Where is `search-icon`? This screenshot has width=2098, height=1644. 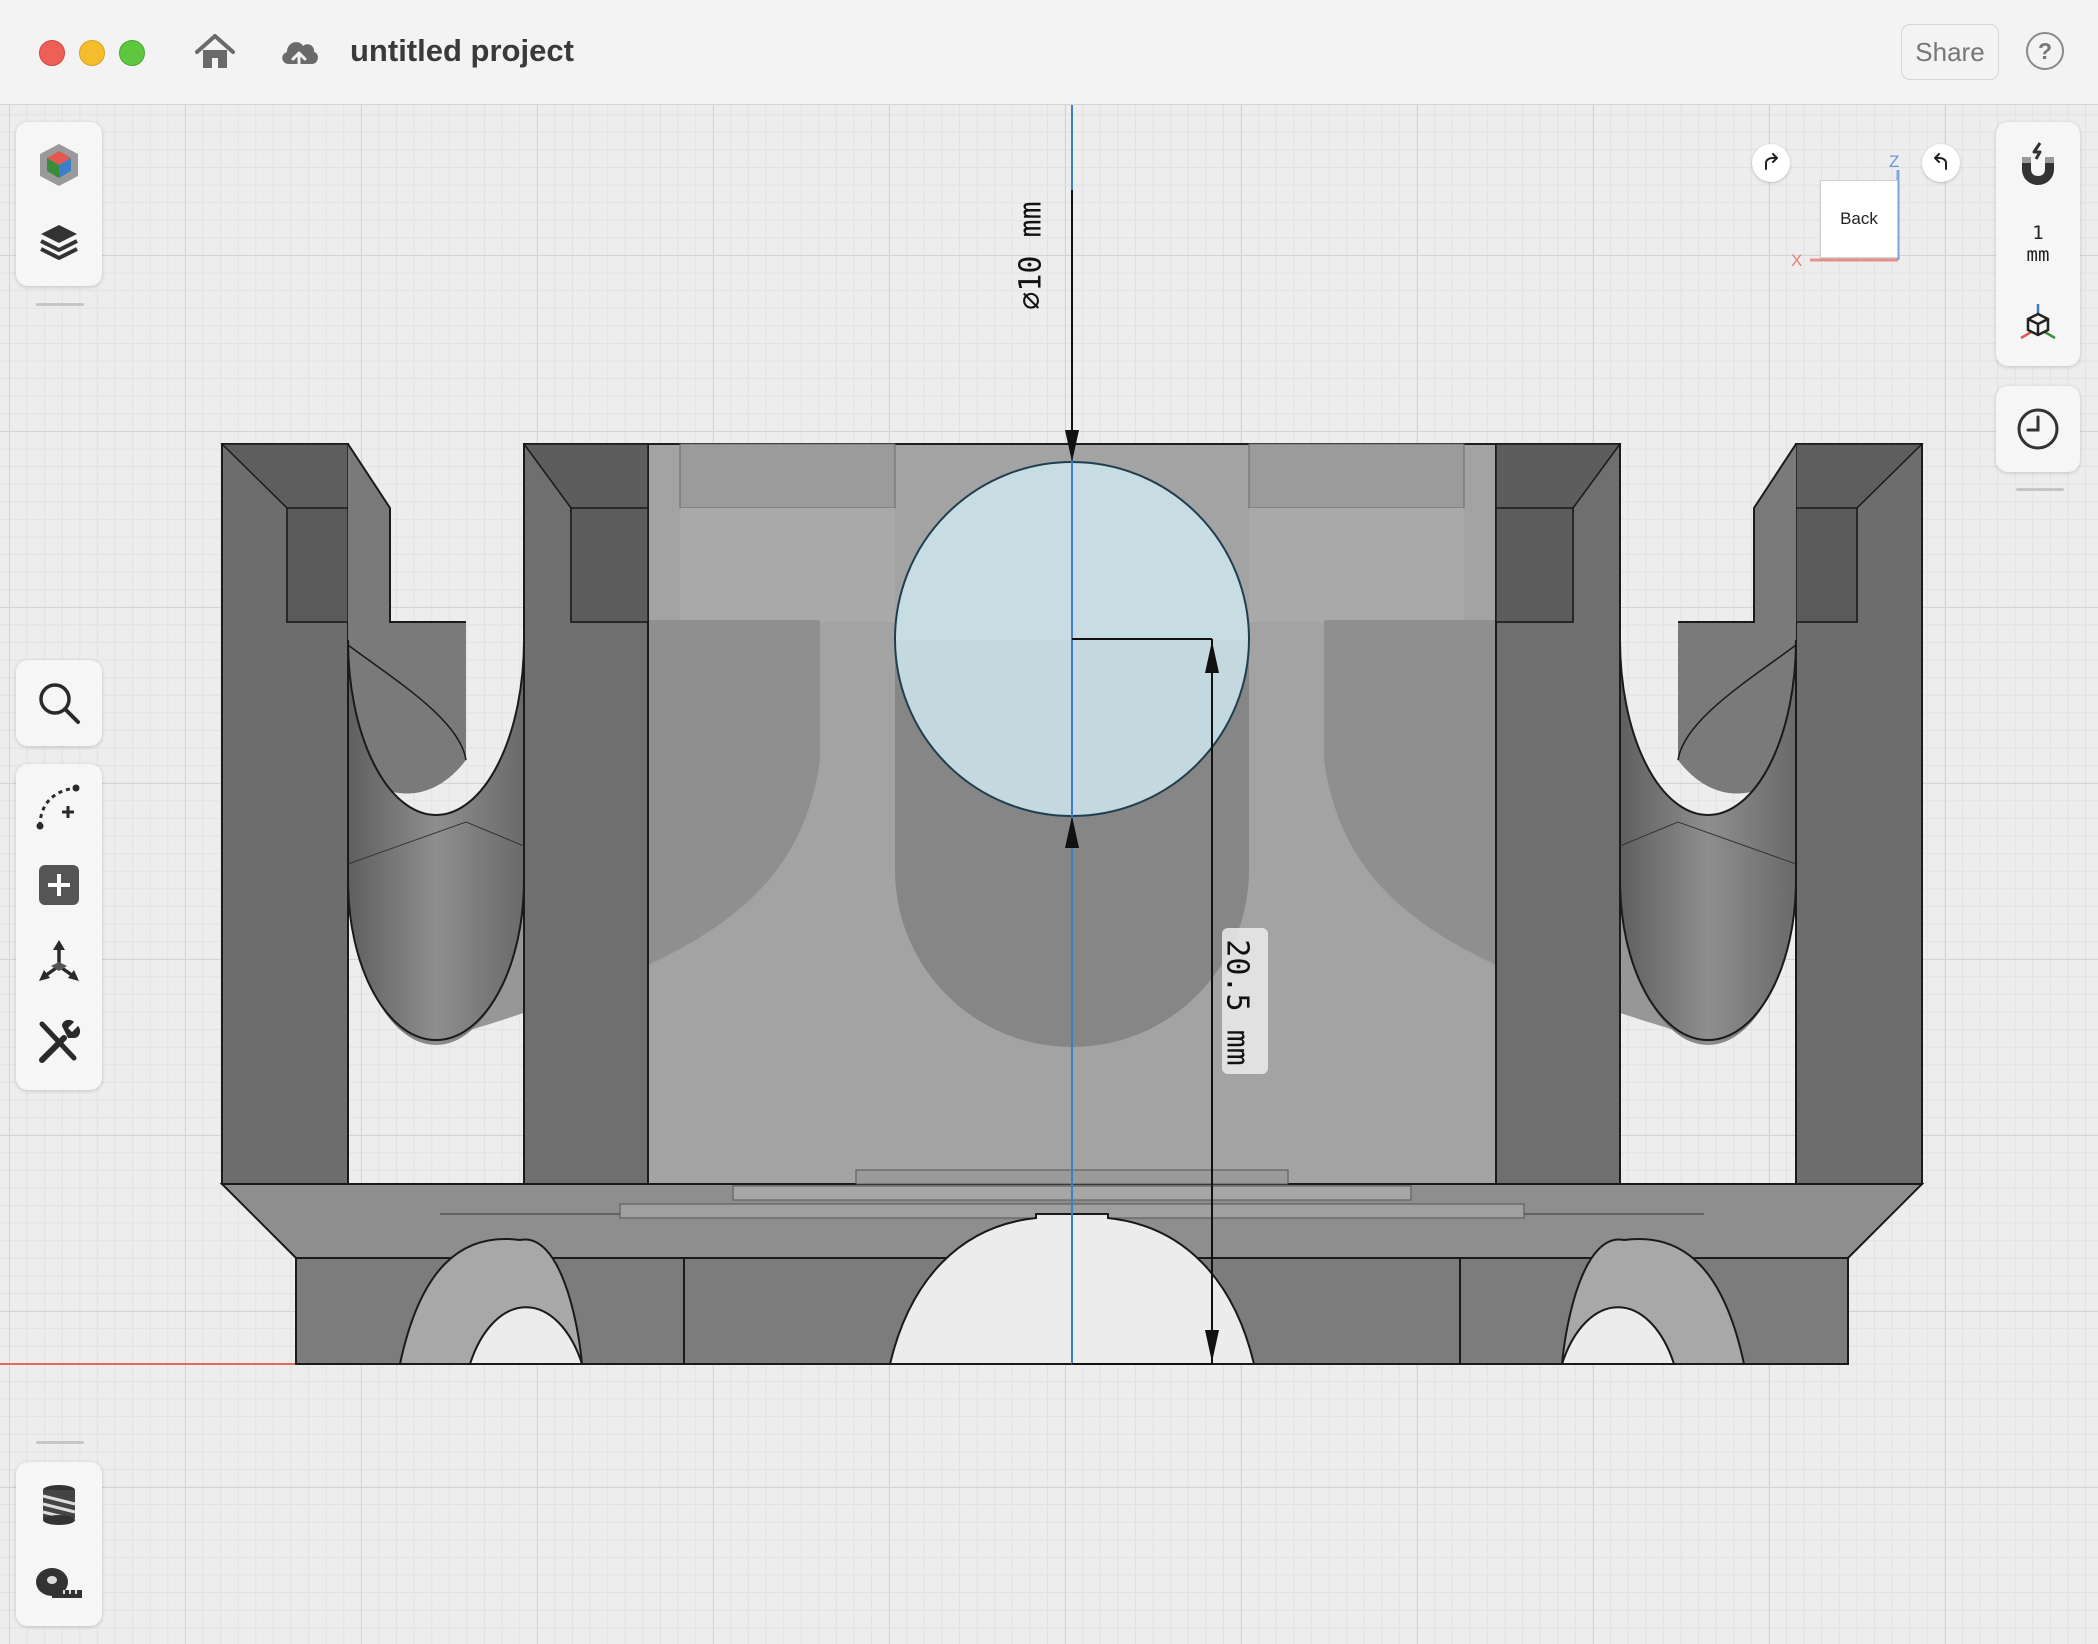
search-icon is located at coordinates (59, 703).